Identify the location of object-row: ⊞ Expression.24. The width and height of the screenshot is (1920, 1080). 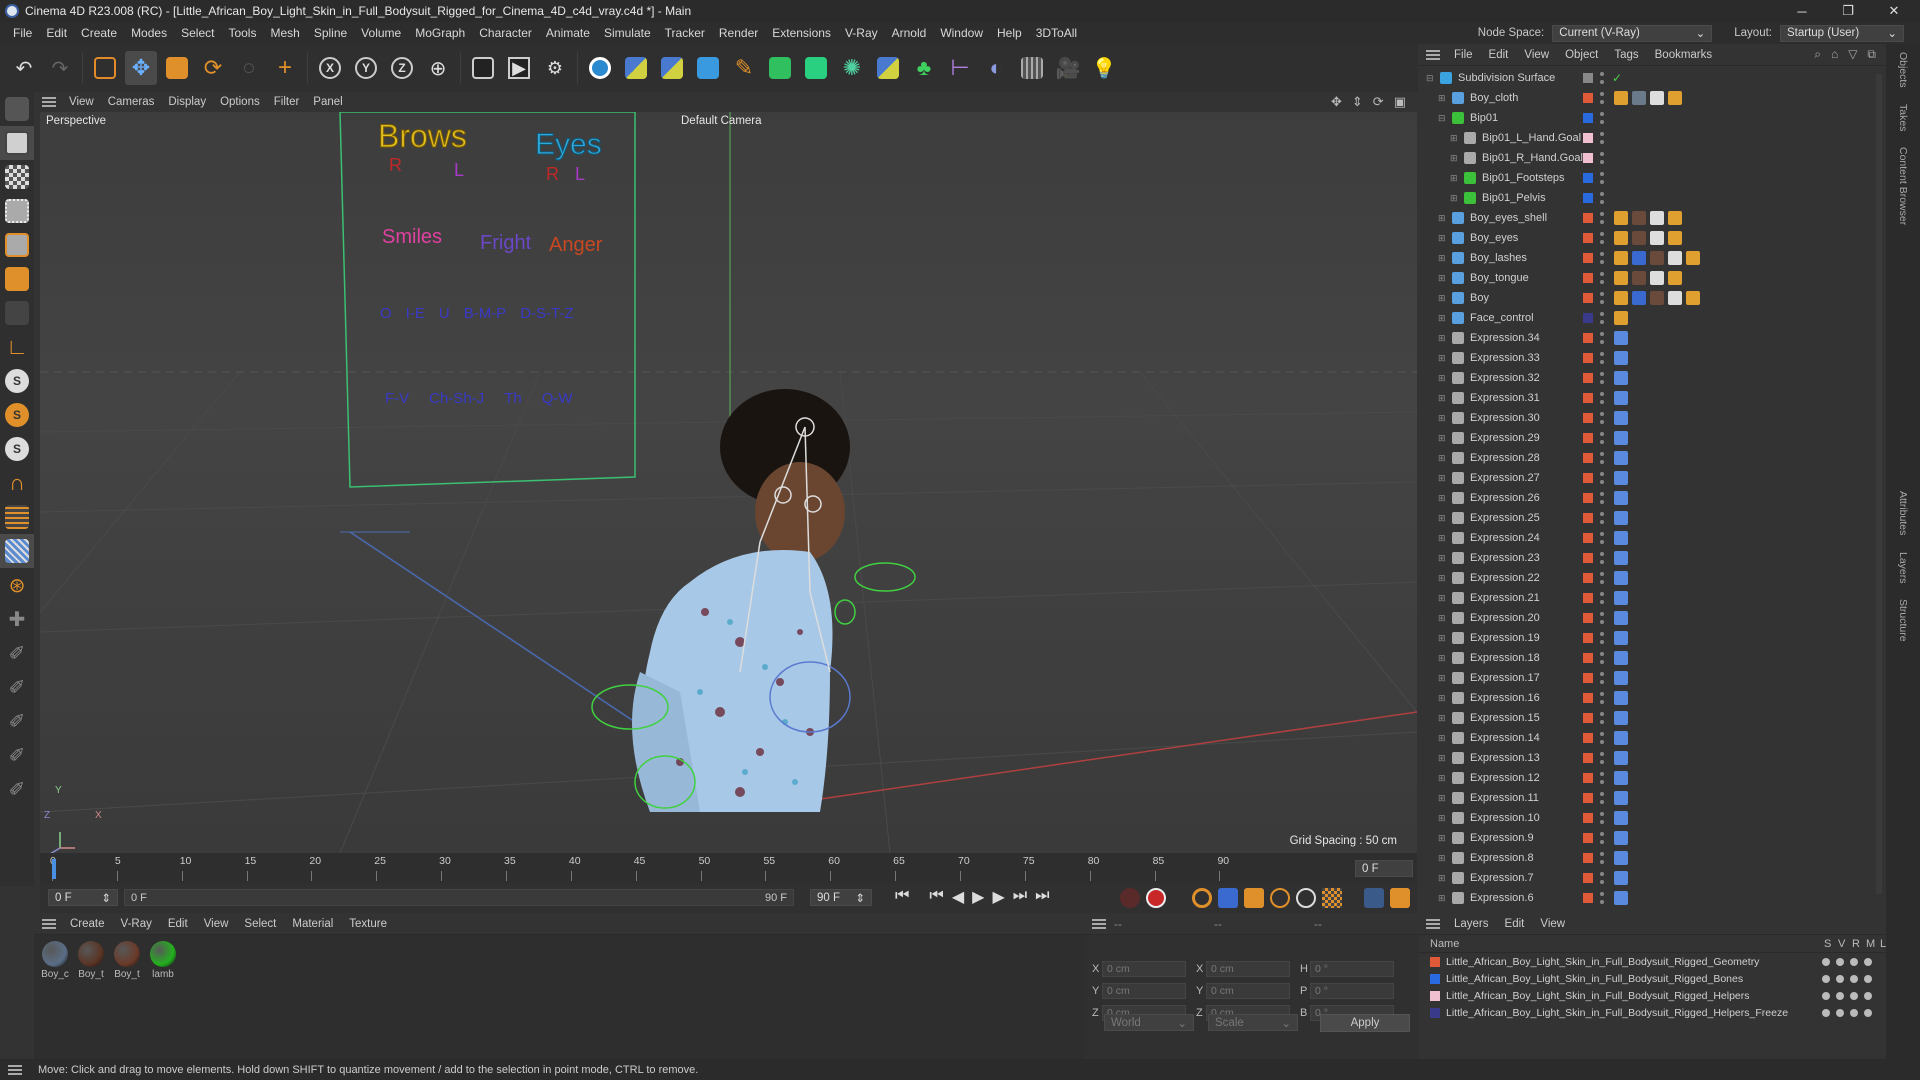
(1652, 538).